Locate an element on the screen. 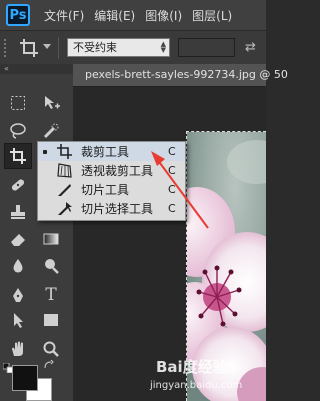  rectangle-icon is located at coordinates (51, 320).